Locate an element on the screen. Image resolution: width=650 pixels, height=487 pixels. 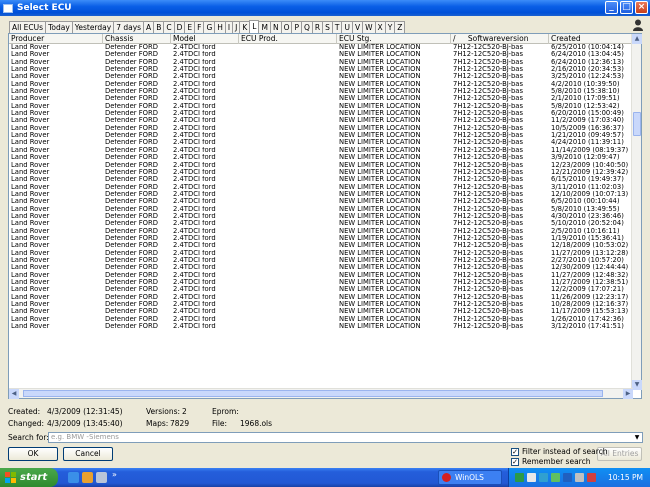
column-softwareversion: / Softwareversion is located at coordinates (500, 39).